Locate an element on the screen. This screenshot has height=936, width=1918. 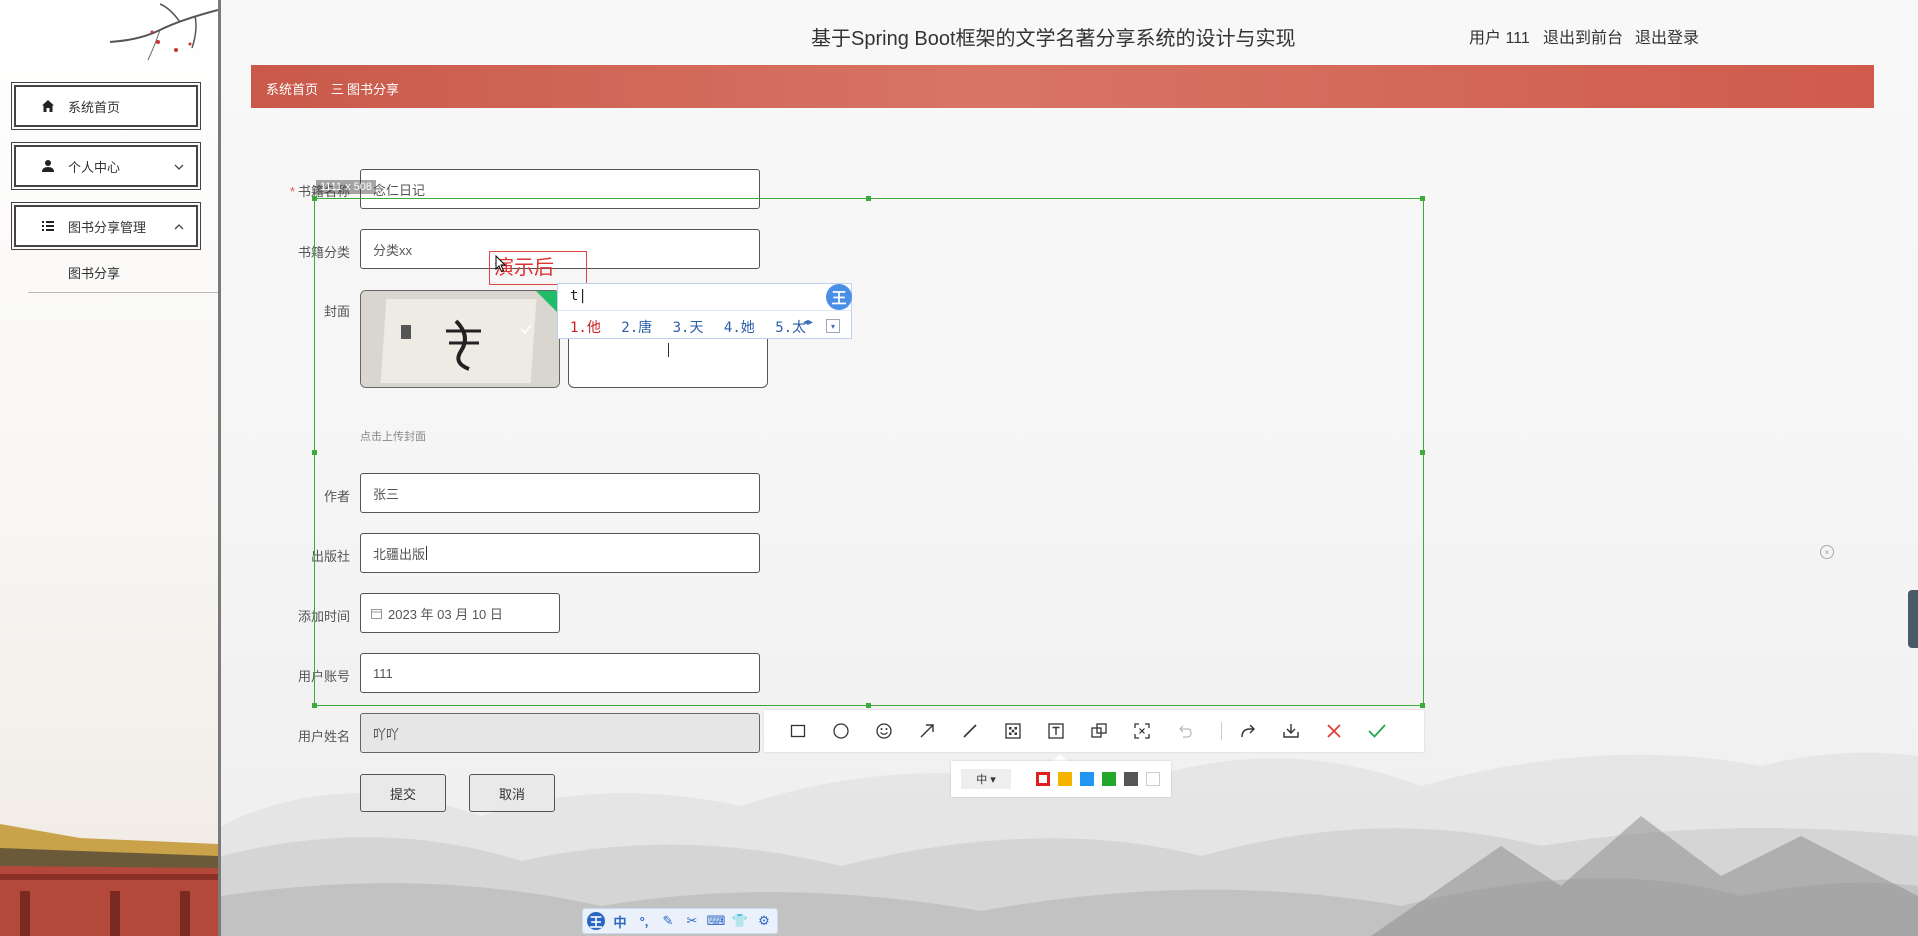
text-tool-icon is located at coordinates (1056, 731).